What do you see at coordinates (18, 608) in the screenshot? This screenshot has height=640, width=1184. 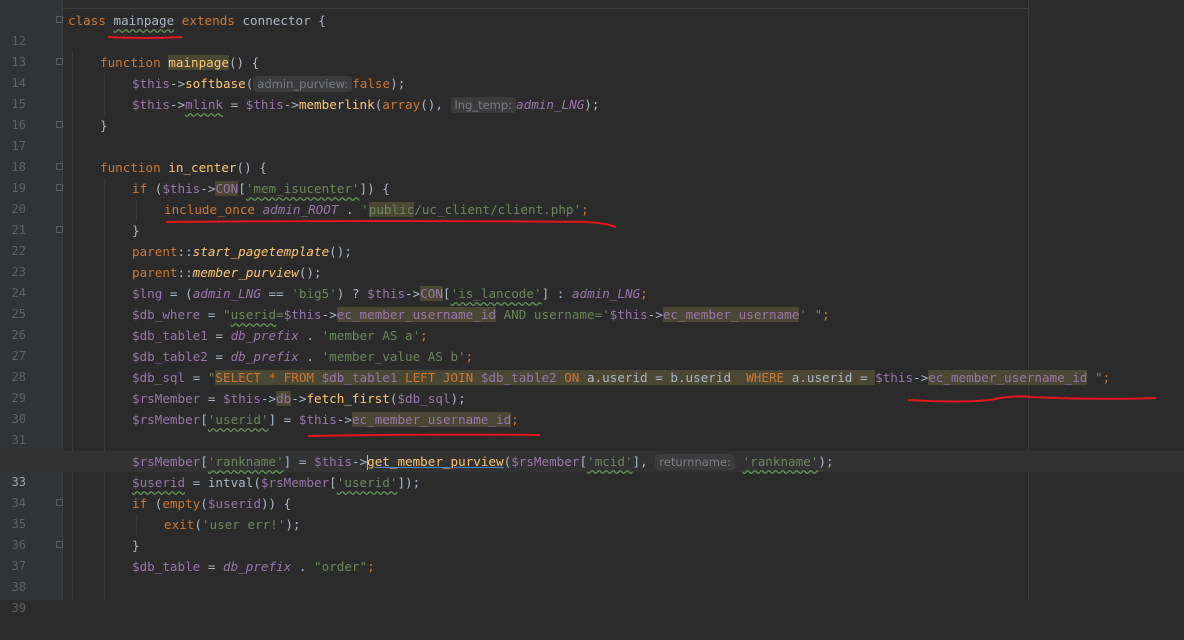 I see `line-number: 39` at bounding box center [18, 608].